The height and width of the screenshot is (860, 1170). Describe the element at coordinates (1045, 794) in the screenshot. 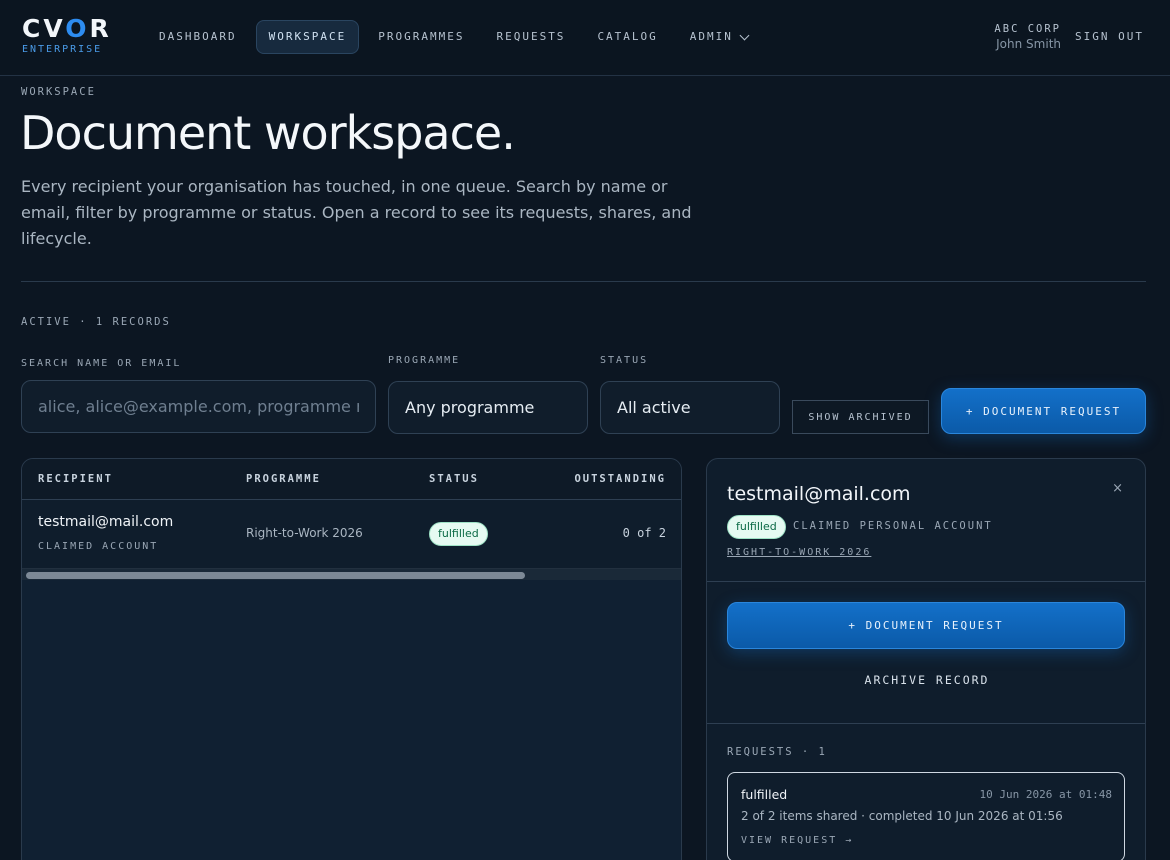

I see `request-date: 10 Jun 2026 at 01:48` at that location.